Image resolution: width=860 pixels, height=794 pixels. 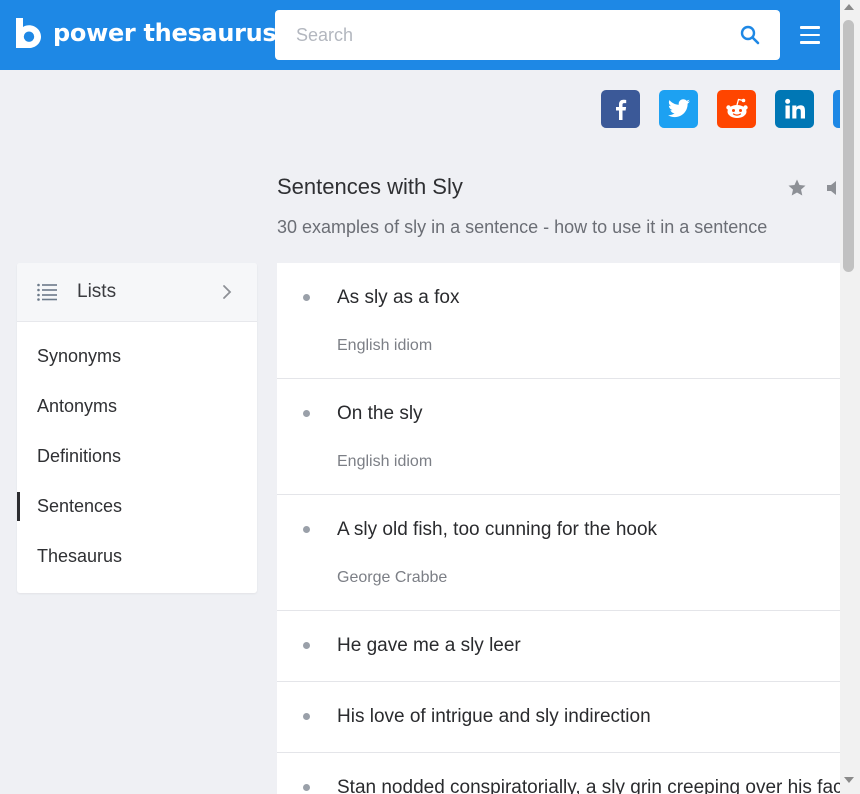 What do you see at coordinates (137, 406) in the screenshot?
I see `sidebar-item-antonyms: Antonyms` at bounding box center [137, 406].